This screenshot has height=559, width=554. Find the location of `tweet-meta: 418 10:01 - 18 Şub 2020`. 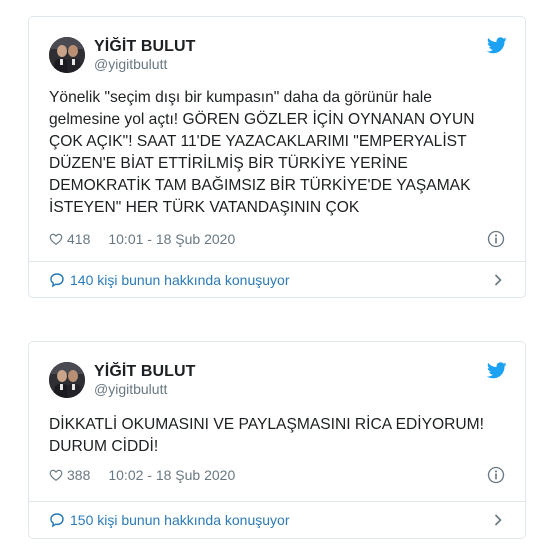

tweet-meta: 418 10:01 - 18 Şub 2020 is located at coordinates (277, 239).